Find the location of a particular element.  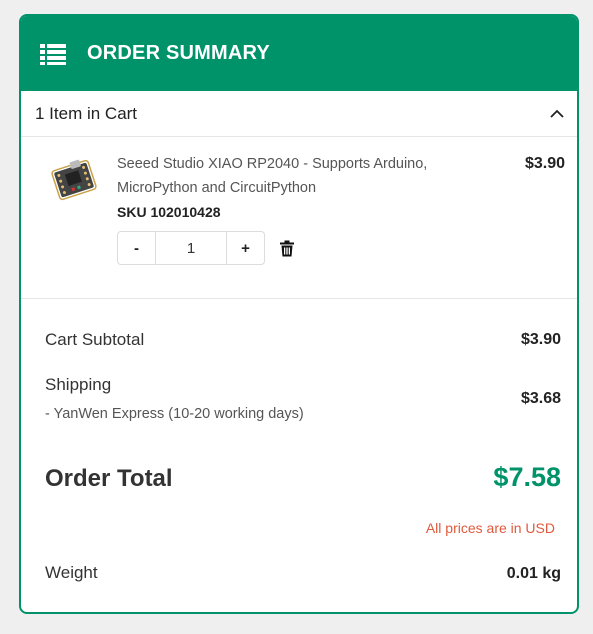

currency-note: All prices are in USD is located at coordinates (490, 528).